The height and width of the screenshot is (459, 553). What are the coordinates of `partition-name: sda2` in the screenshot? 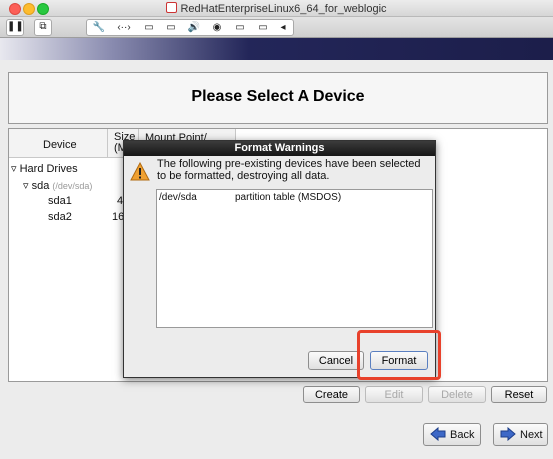 It's located at (60, 217).